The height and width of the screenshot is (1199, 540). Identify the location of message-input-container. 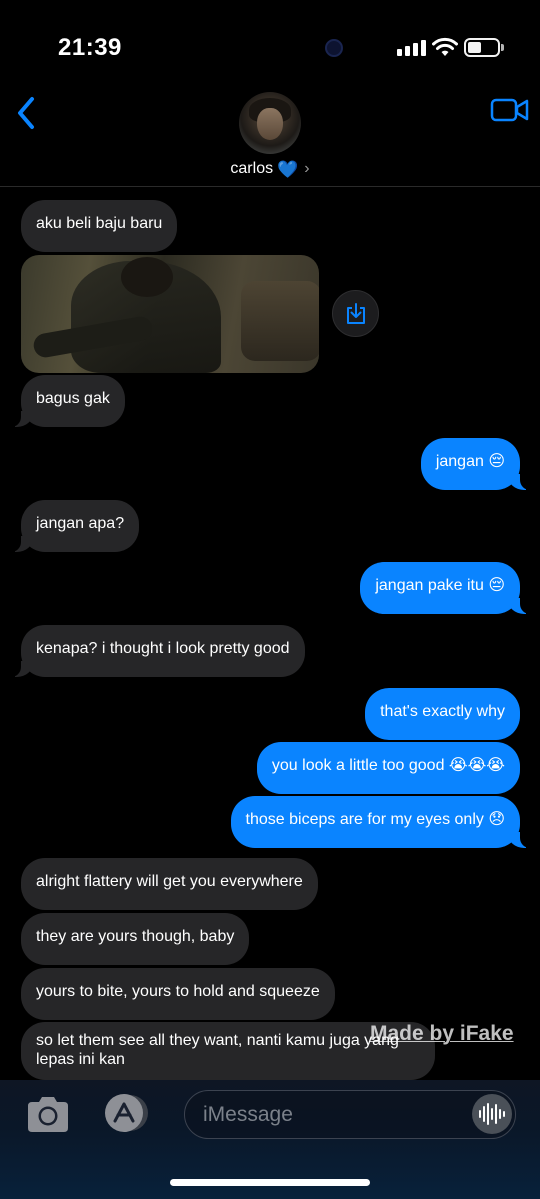
(350, 1114).